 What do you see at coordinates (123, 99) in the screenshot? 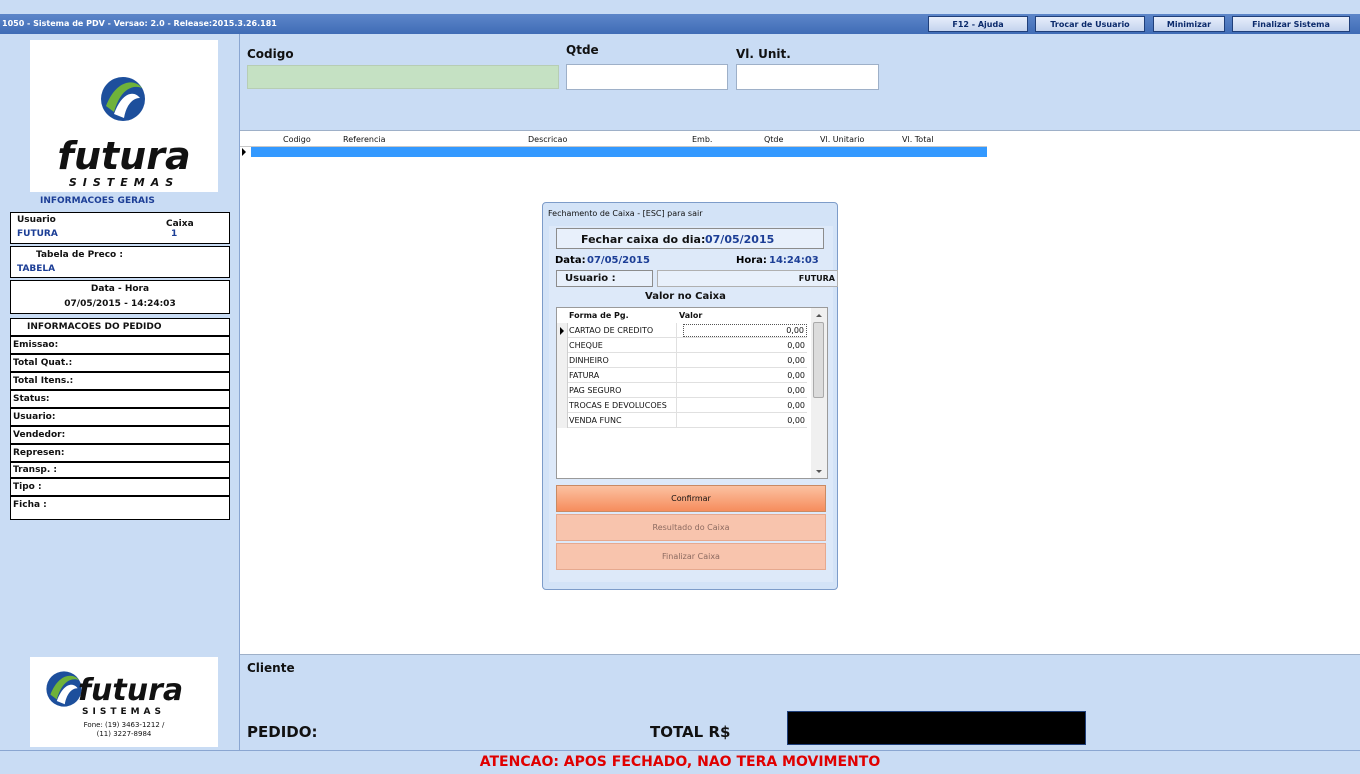
I see `futura-logo-icon` at bounding box center [123, 99].